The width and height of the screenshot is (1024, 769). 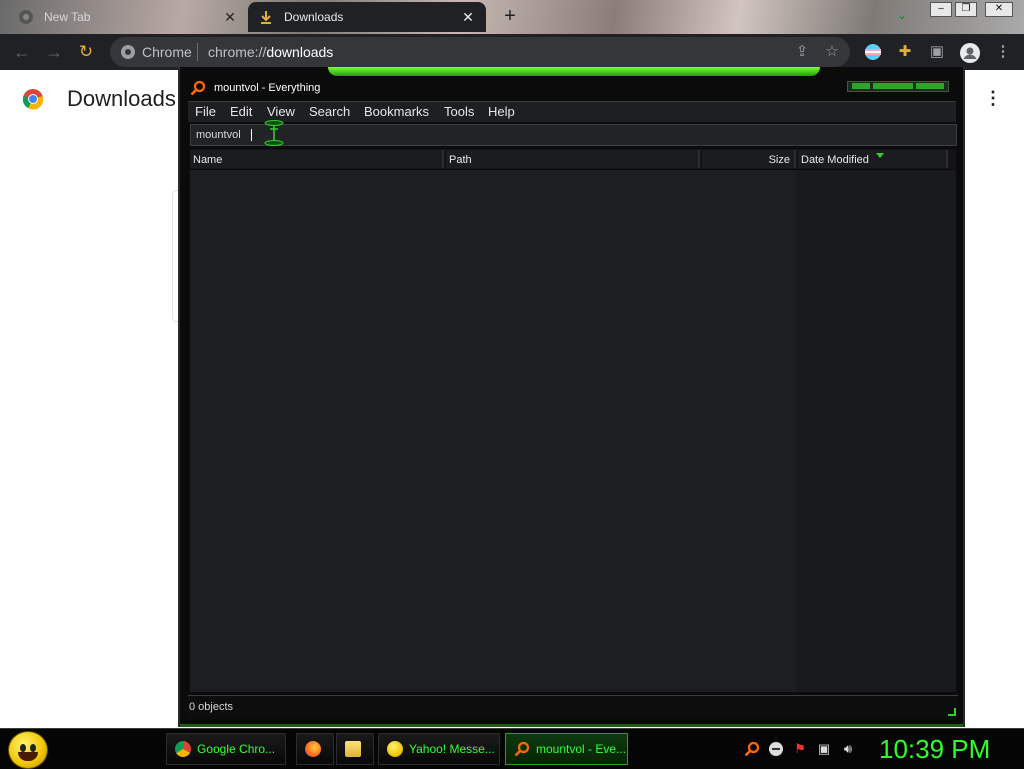 What do you see at coordinates (861, 86) in the screenshot?
I see `minimize-button` at bounding box center [861, 86].